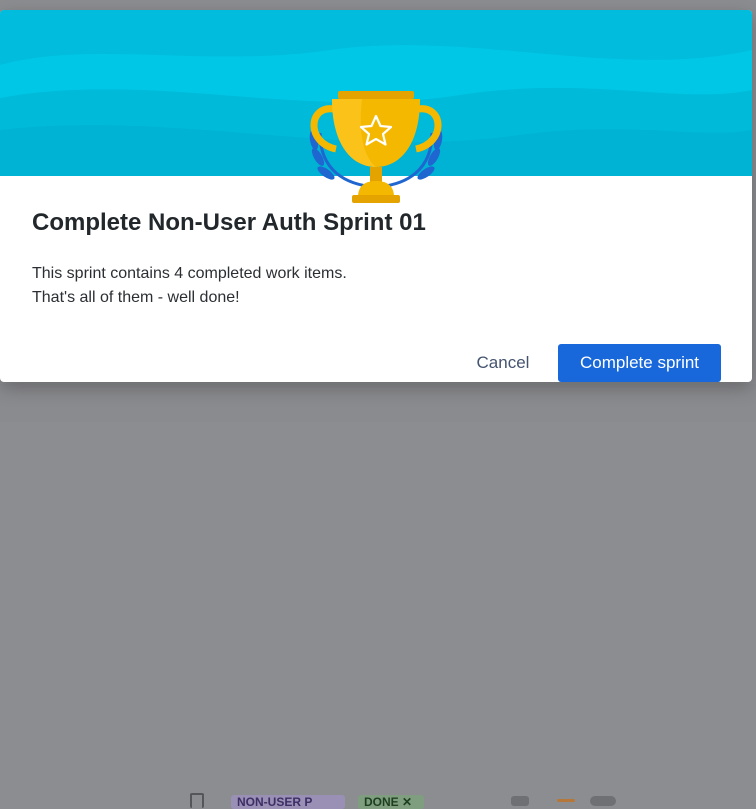 The image size is (756, 809). What do you see at coordinates (503, 363) in the screenshot?
I see `cancel-button: Cancel` at bounding box center [503, 363].